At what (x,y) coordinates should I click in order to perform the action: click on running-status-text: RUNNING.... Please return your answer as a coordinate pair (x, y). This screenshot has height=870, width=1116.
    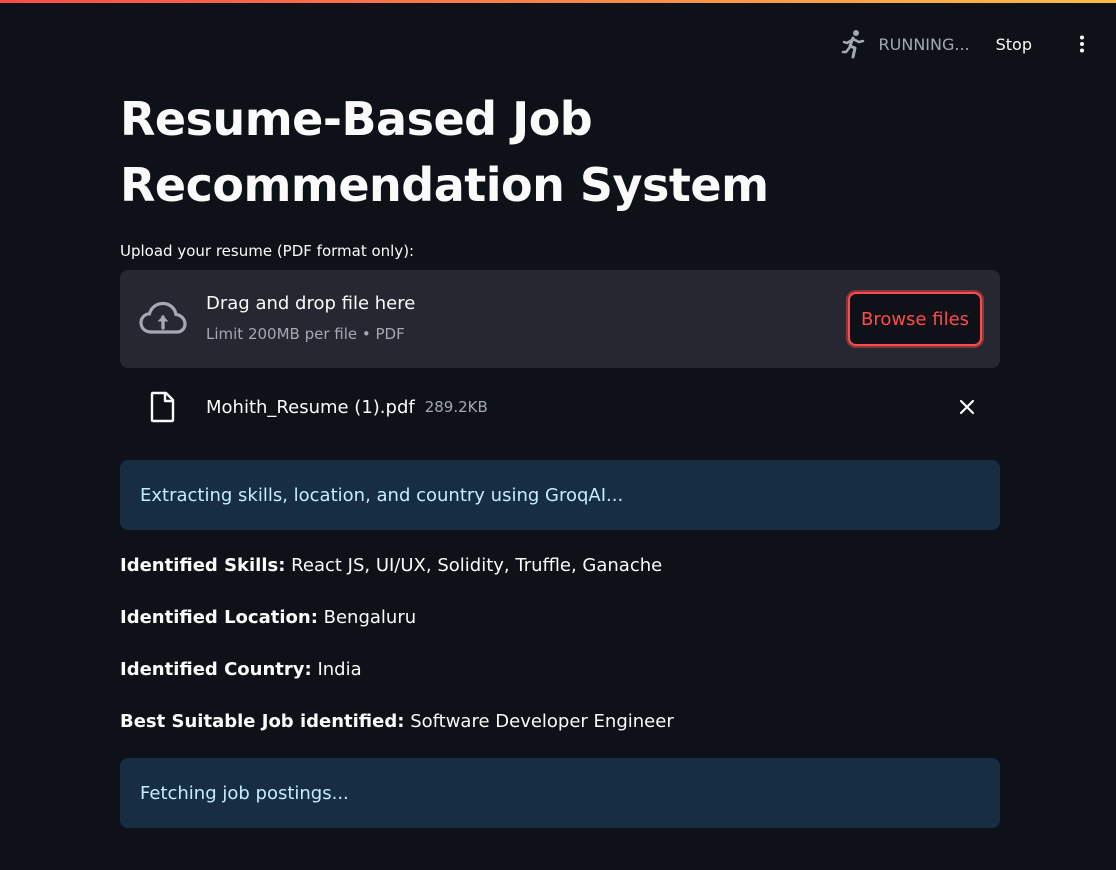
    Looking at the image, I should click on (924, 44).